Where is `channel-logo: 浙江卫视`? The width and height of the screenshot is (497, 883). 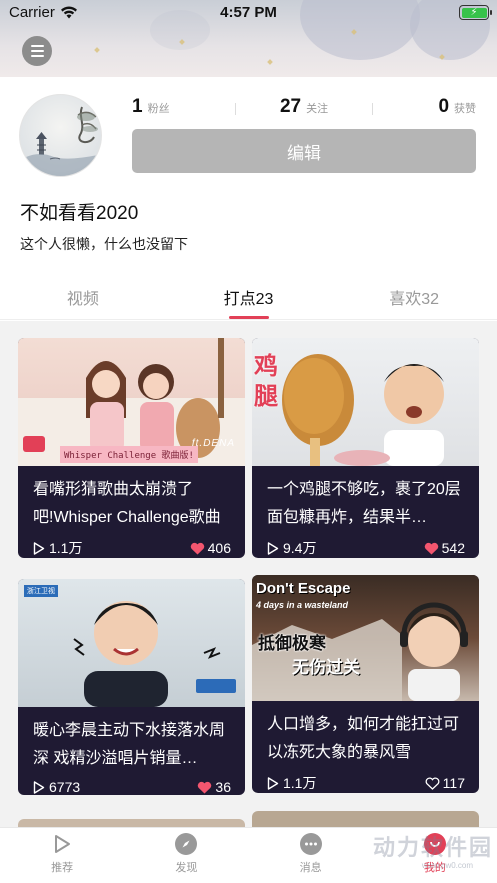
channel-logo: 浙江卫视 is located at coordinates (41, 591).